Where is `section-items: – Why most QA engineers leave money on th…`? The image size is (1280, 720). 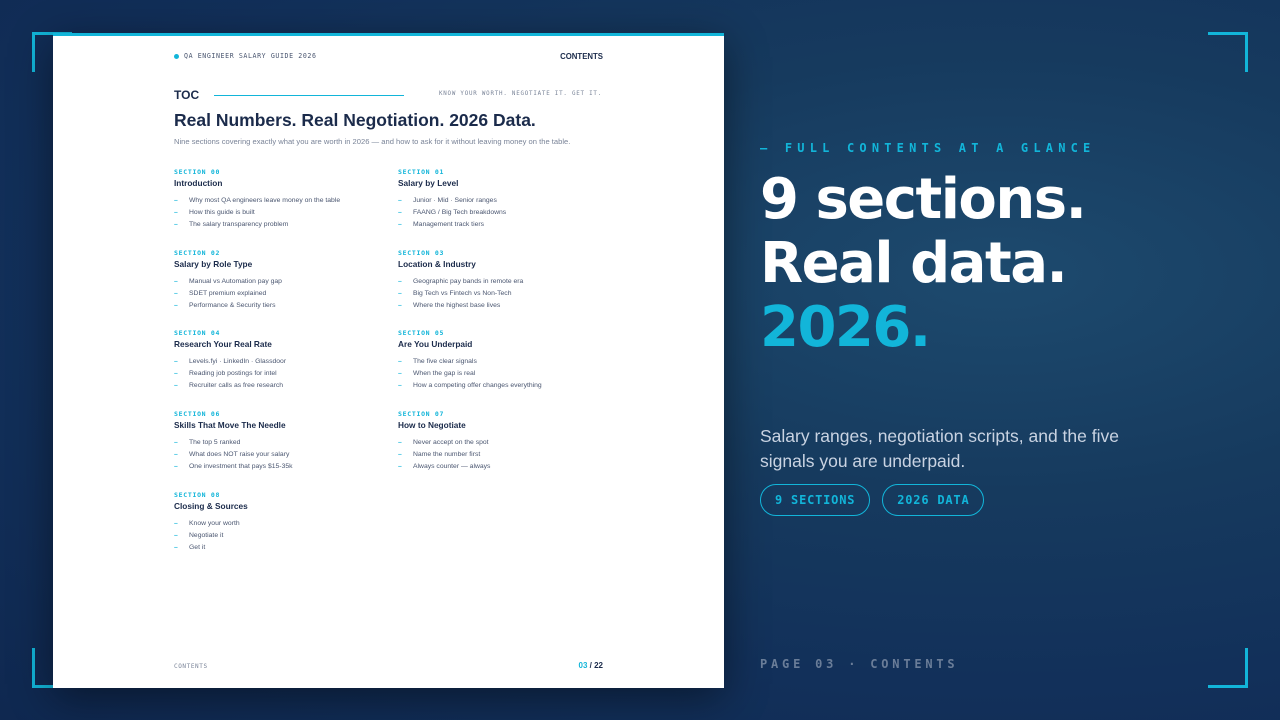 section-items: – Why most QA engineers leave money on th… is located at coordinates (279, 213).